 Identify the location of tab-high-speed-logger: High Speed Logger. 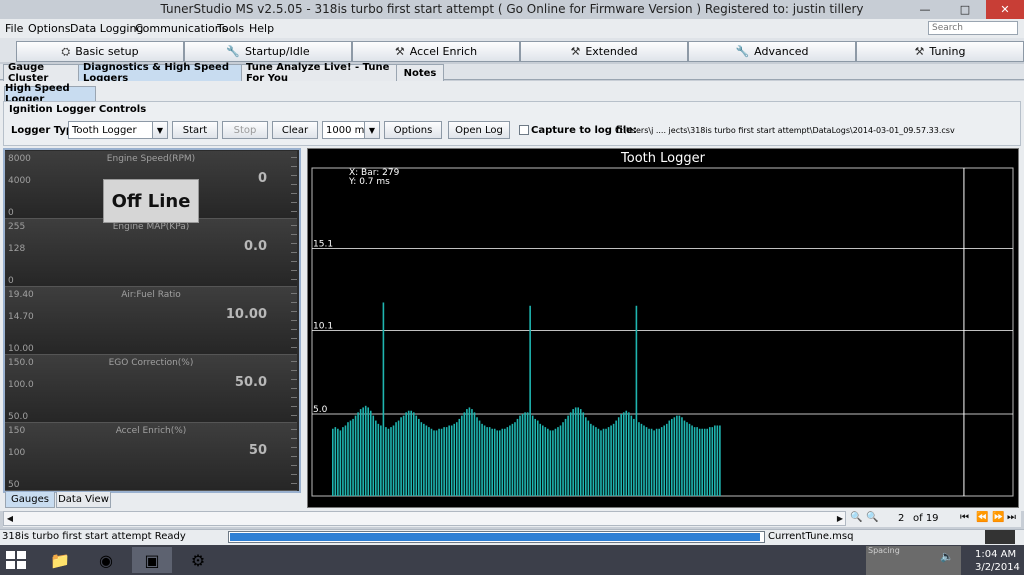
(50, 94).